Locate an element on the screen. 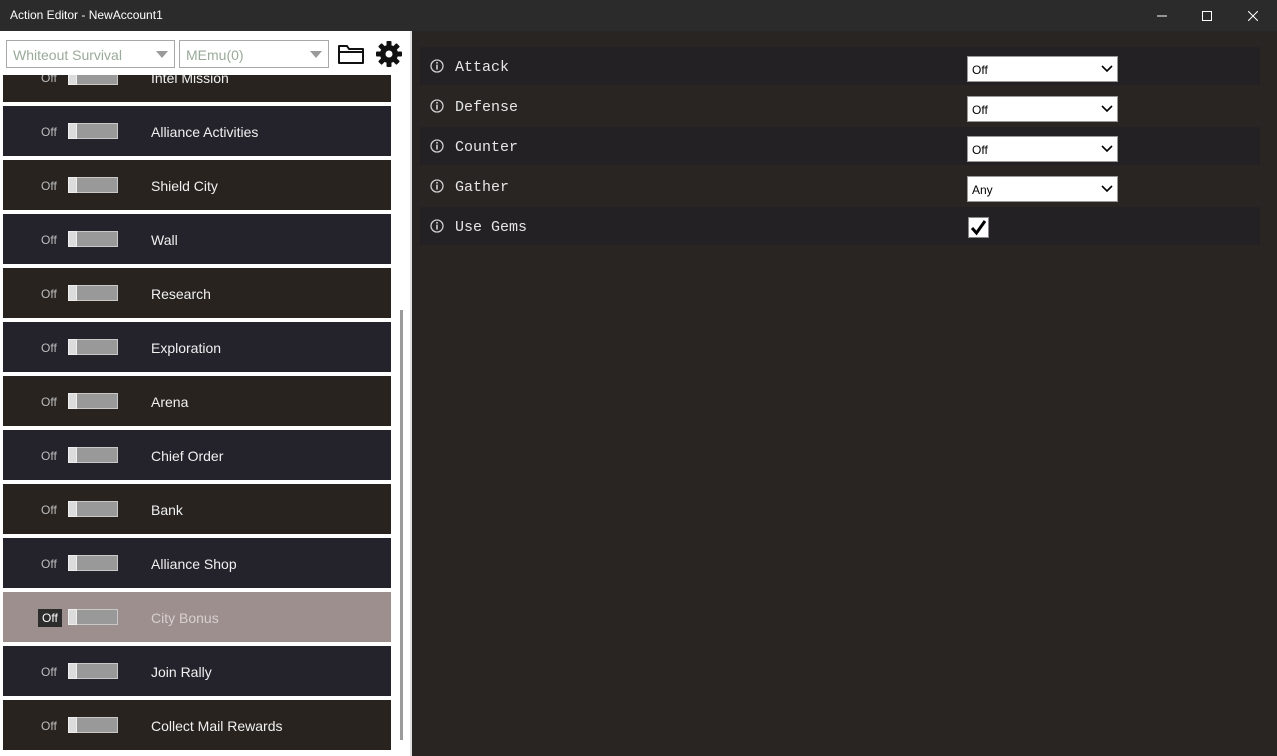 Image resolution: width=1277 pixels, height=756 pixels. open-folder-button is located at coordinates (351, 54).